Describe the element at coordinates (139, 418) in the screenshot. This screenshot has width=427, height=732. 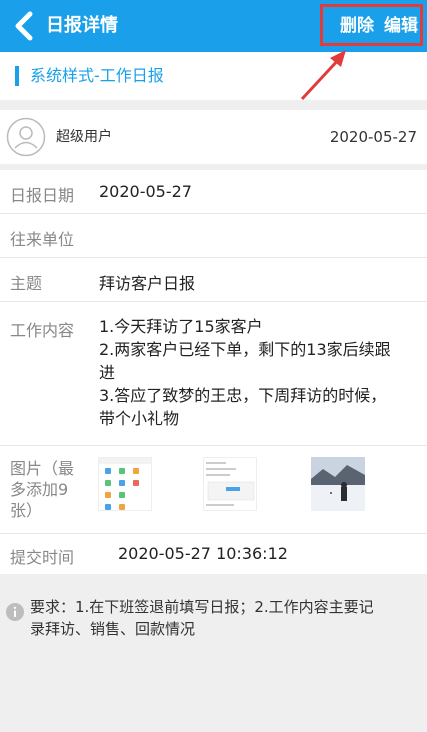
I see `content-line: 带个小礼物` at that location.